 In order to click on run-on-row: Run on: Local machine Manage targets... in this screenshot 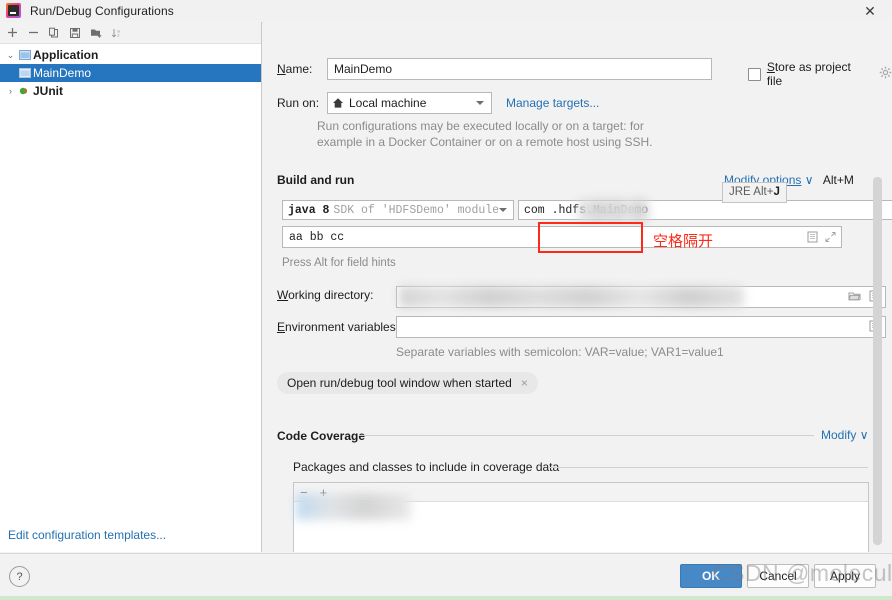, I will do `click(438, 103)`.